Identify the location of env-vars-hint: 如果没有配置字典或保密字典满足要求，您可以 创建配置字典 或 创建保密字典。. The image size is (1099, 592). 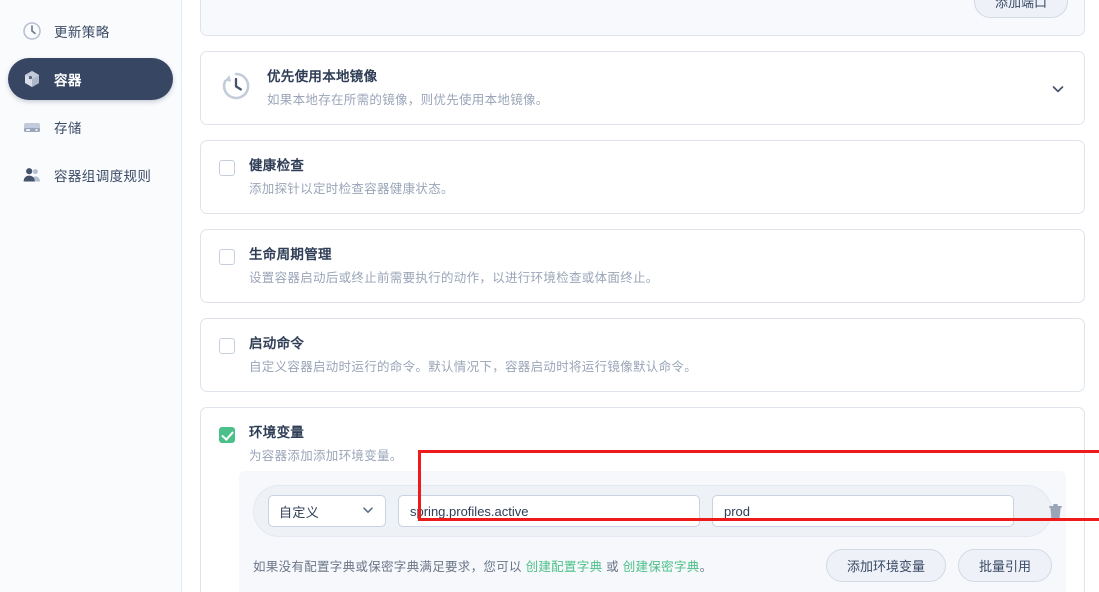
(482, 565).